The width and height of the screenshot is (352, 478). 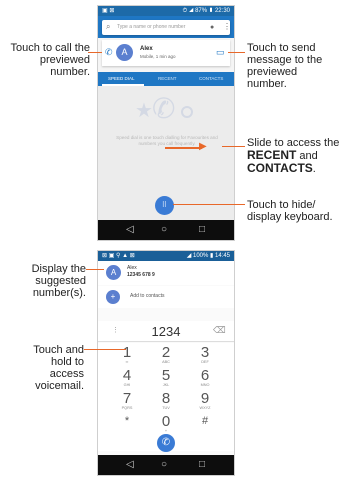 I want to click on key-9: 9 WXYZ, so click(x=205, y=401).